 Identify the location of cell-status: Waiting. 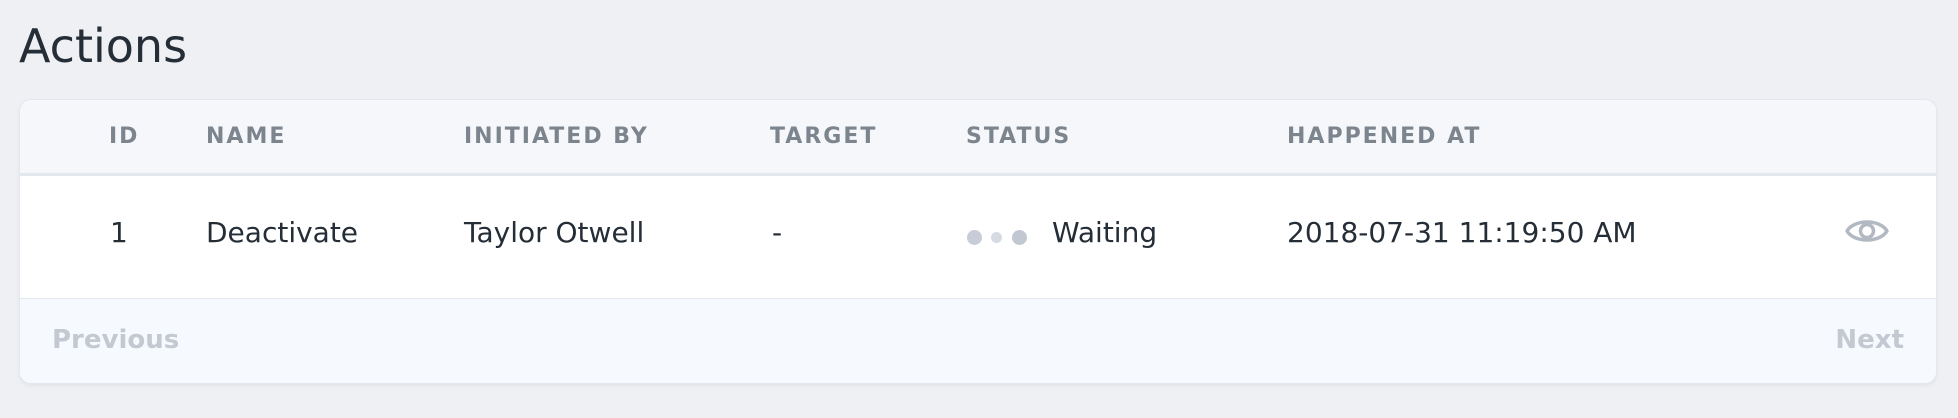
(1105, 232).